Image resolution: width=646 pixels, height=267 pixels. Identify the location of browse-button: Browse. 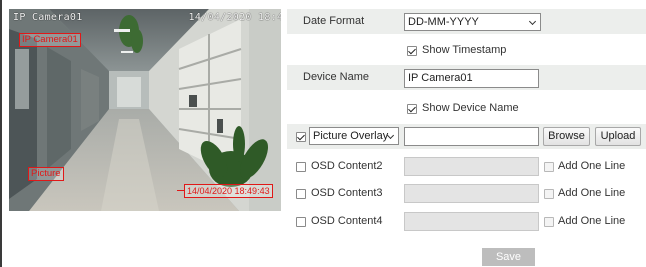
(566, 136).